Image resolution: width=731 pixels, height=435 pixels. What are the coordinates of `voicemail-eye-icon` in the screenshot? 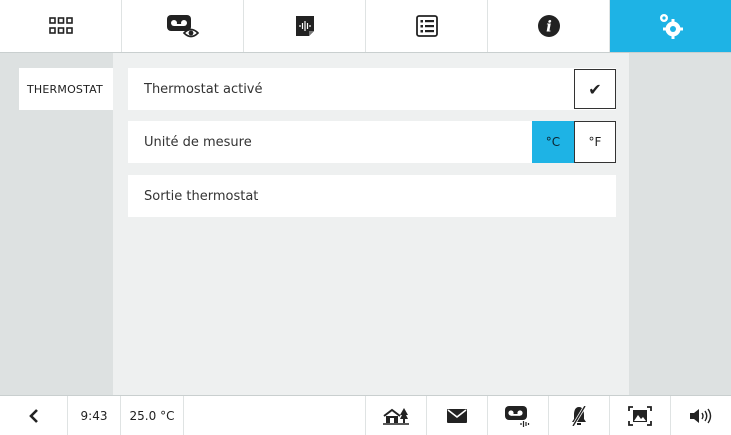 It's located at (182, 26).